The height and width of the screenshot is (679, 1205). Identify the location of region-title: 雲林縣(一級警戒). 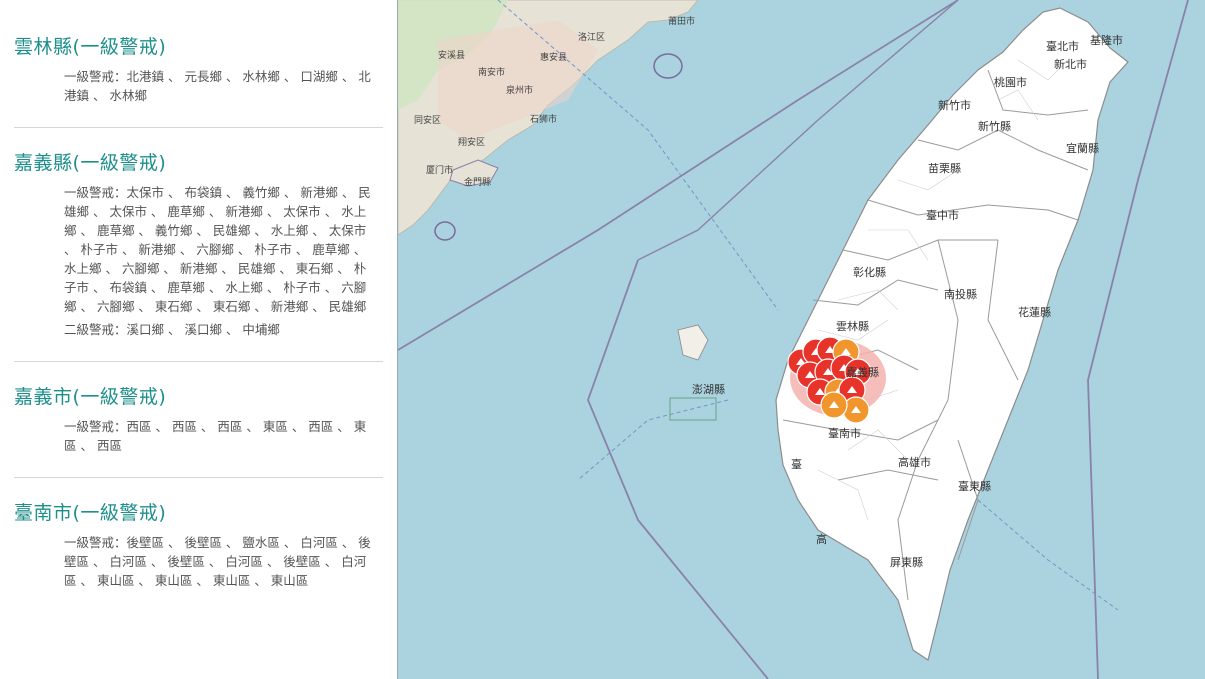
(90, 47).